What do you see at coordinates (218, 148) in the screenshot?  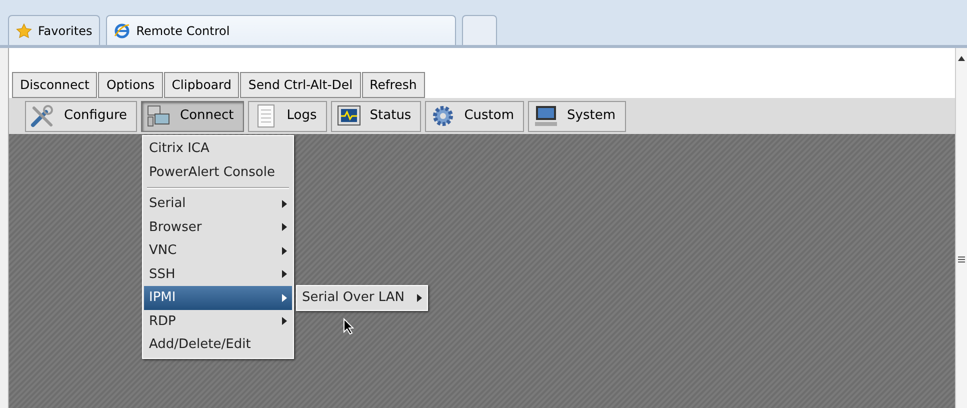 I see `menu-item: Citrix ICA` at bounding box center [218, 148].